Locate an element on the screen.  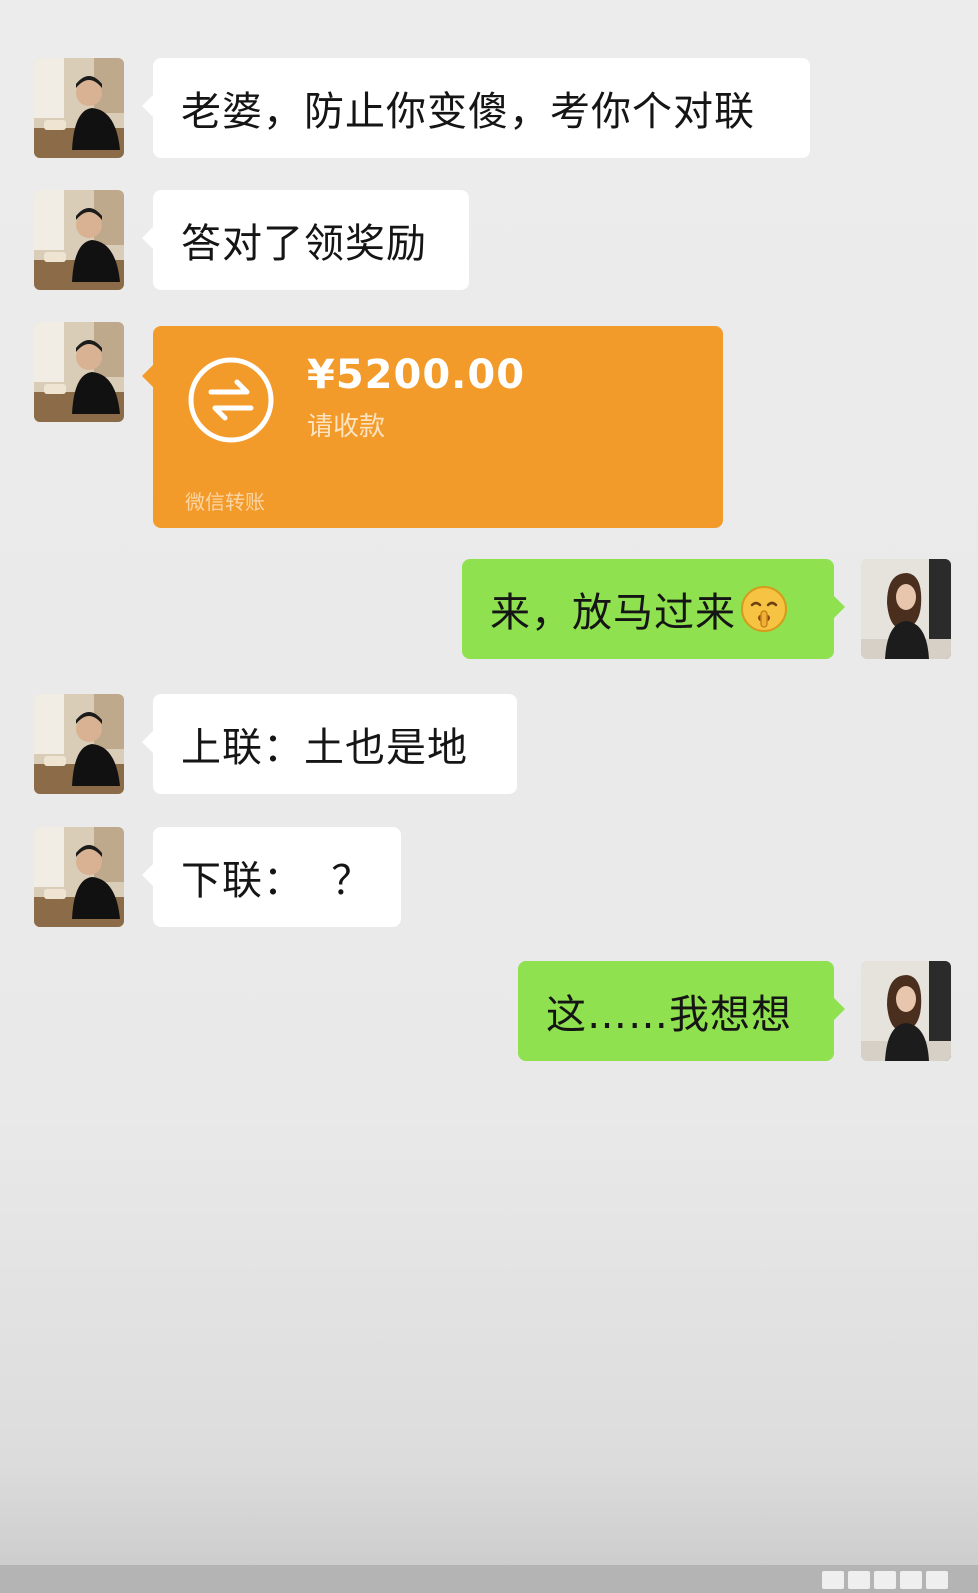
message-bubble-2: 答对了领奖励 is located at coordinates (305, 240).